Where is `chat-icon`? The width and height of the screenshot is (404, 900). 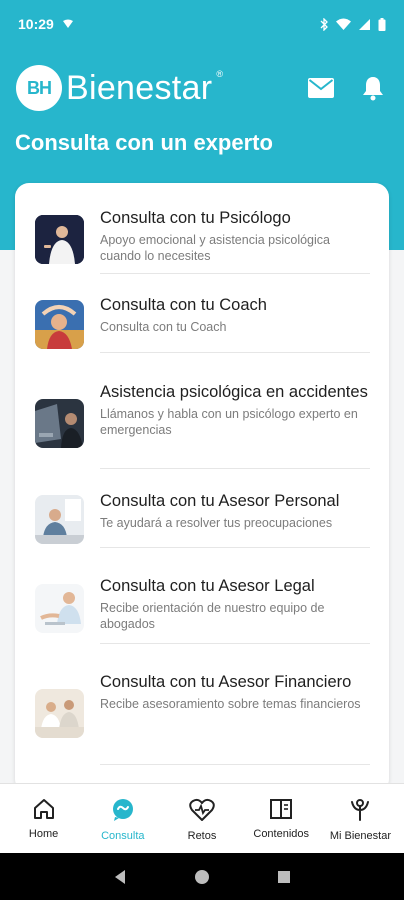
chat-icon is located at coordinates (122, 810).